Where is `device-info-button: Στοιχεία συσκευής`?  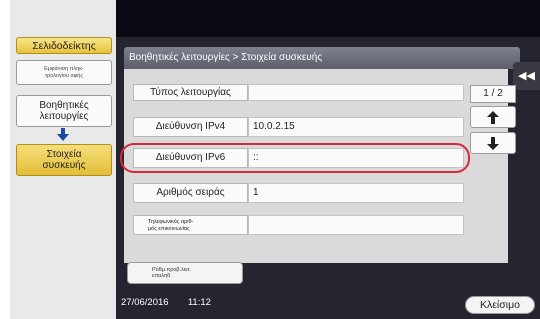
device-info-button: Στοιχεία συσκευής is located at coordinates (64, 160).